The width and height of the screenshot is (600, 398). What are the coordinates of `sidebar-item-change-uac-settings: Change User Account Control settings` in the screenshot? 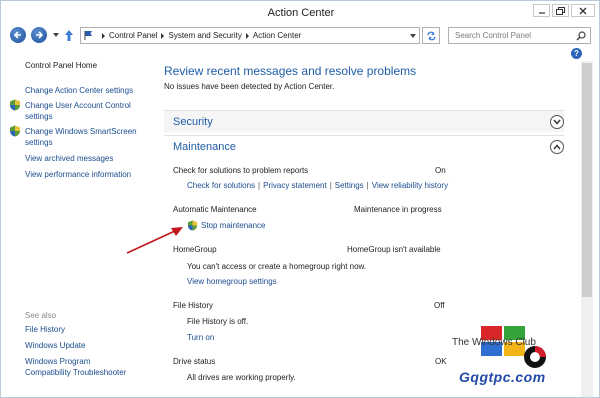 It's located at (78, 111).